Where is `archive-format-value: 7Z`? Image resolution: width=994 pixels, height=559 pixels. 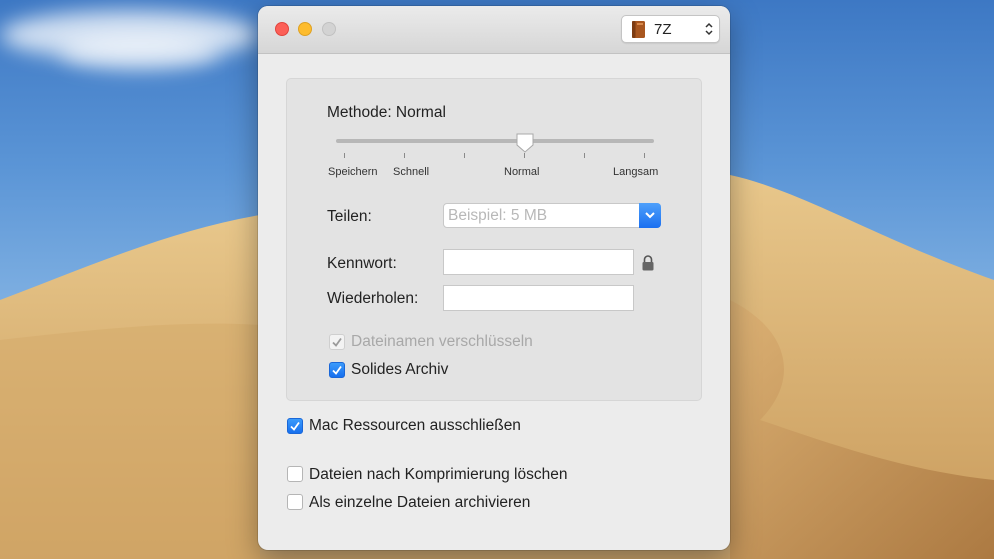
archive-format-value: 7Z is located at coordinates (663, 29).